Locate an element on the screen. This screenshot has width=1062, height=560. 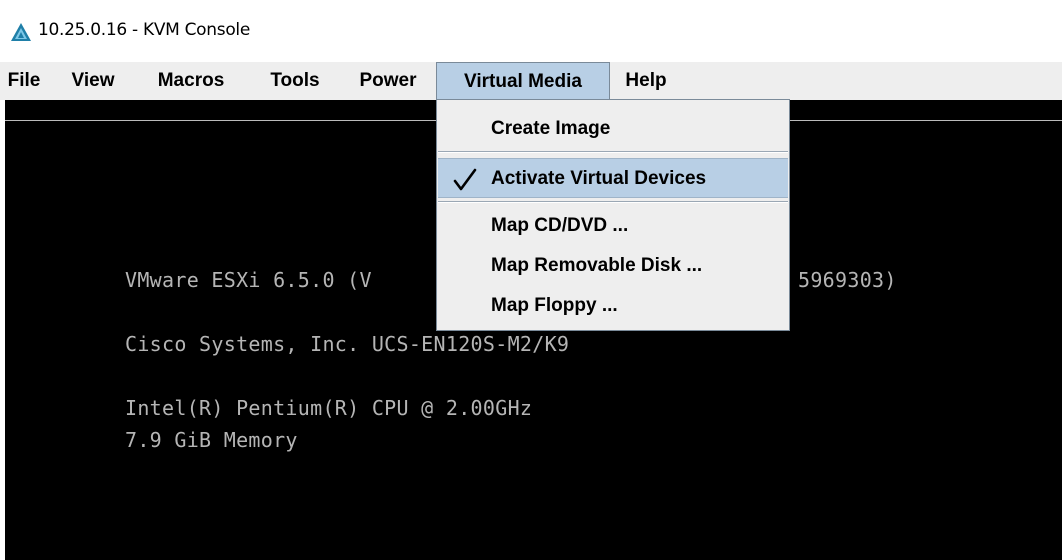
console-line-memory: 7.9 GiB Memory is located at coordinates (211, 440).